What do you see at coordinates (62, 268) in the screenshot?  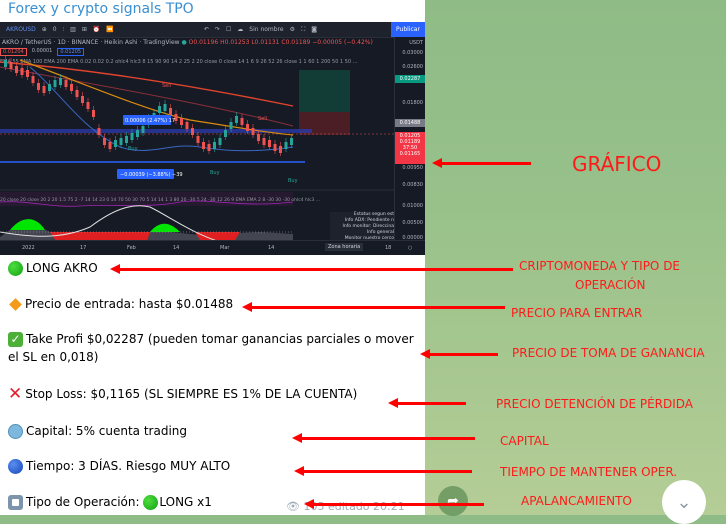 I see `pair-text: LONG AKRO` at bounding box center [62, 268].